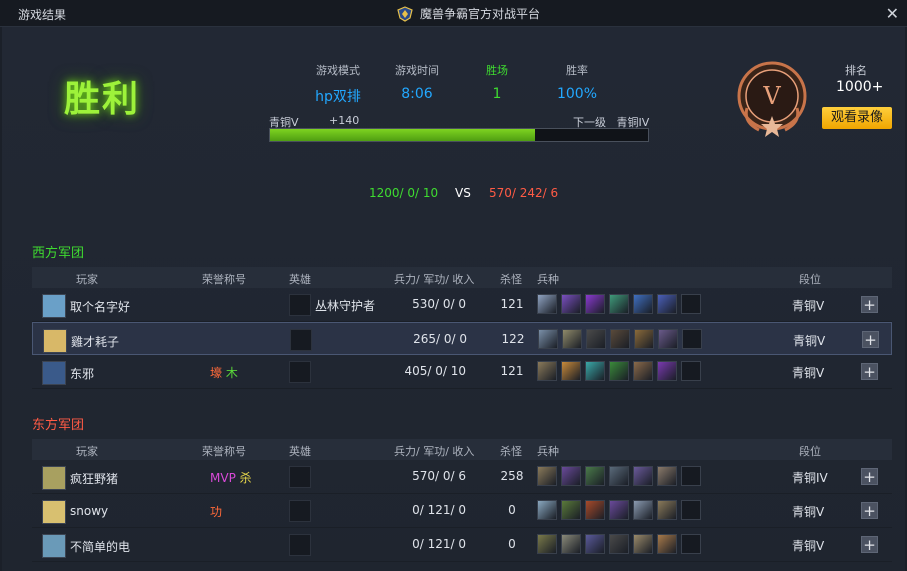 This screenshot has height=571, width=907. Describe the element at coordinates (497, 94) in the screenshot. I see `stat-value: 1` at that location.